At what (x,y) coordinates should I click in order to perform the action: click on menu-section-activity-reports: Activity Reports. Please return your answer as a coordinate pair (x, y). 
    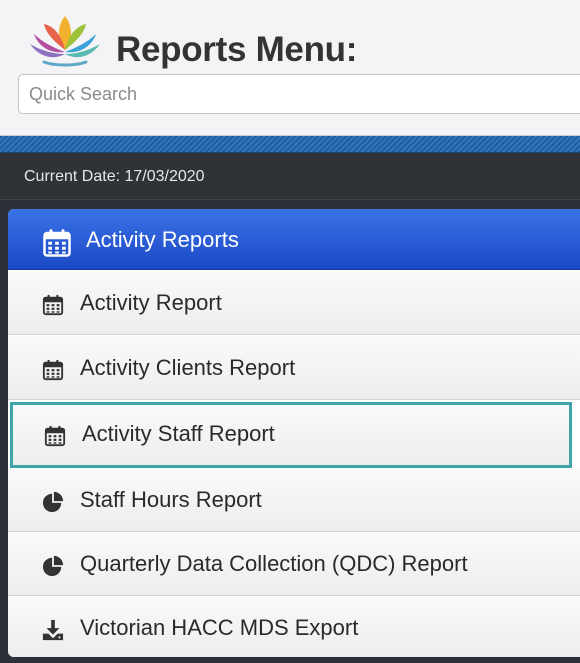
    Looking at the image, I should click on (294, 239).